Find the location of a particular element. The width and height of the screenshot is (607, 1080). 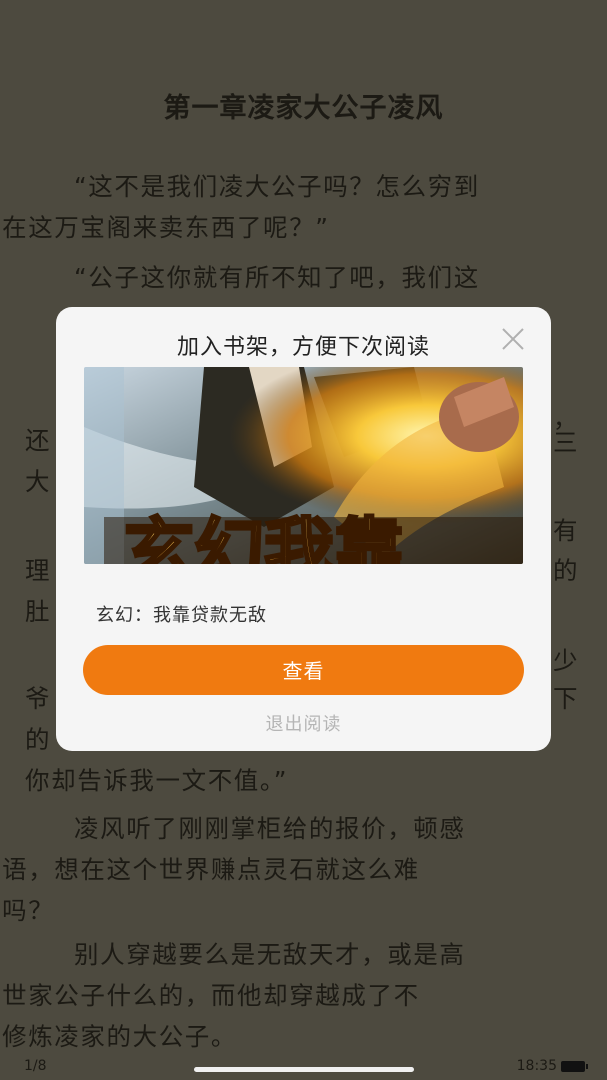

book-cover-image: 玄幻我靠 is located at coordinates (303, 465).